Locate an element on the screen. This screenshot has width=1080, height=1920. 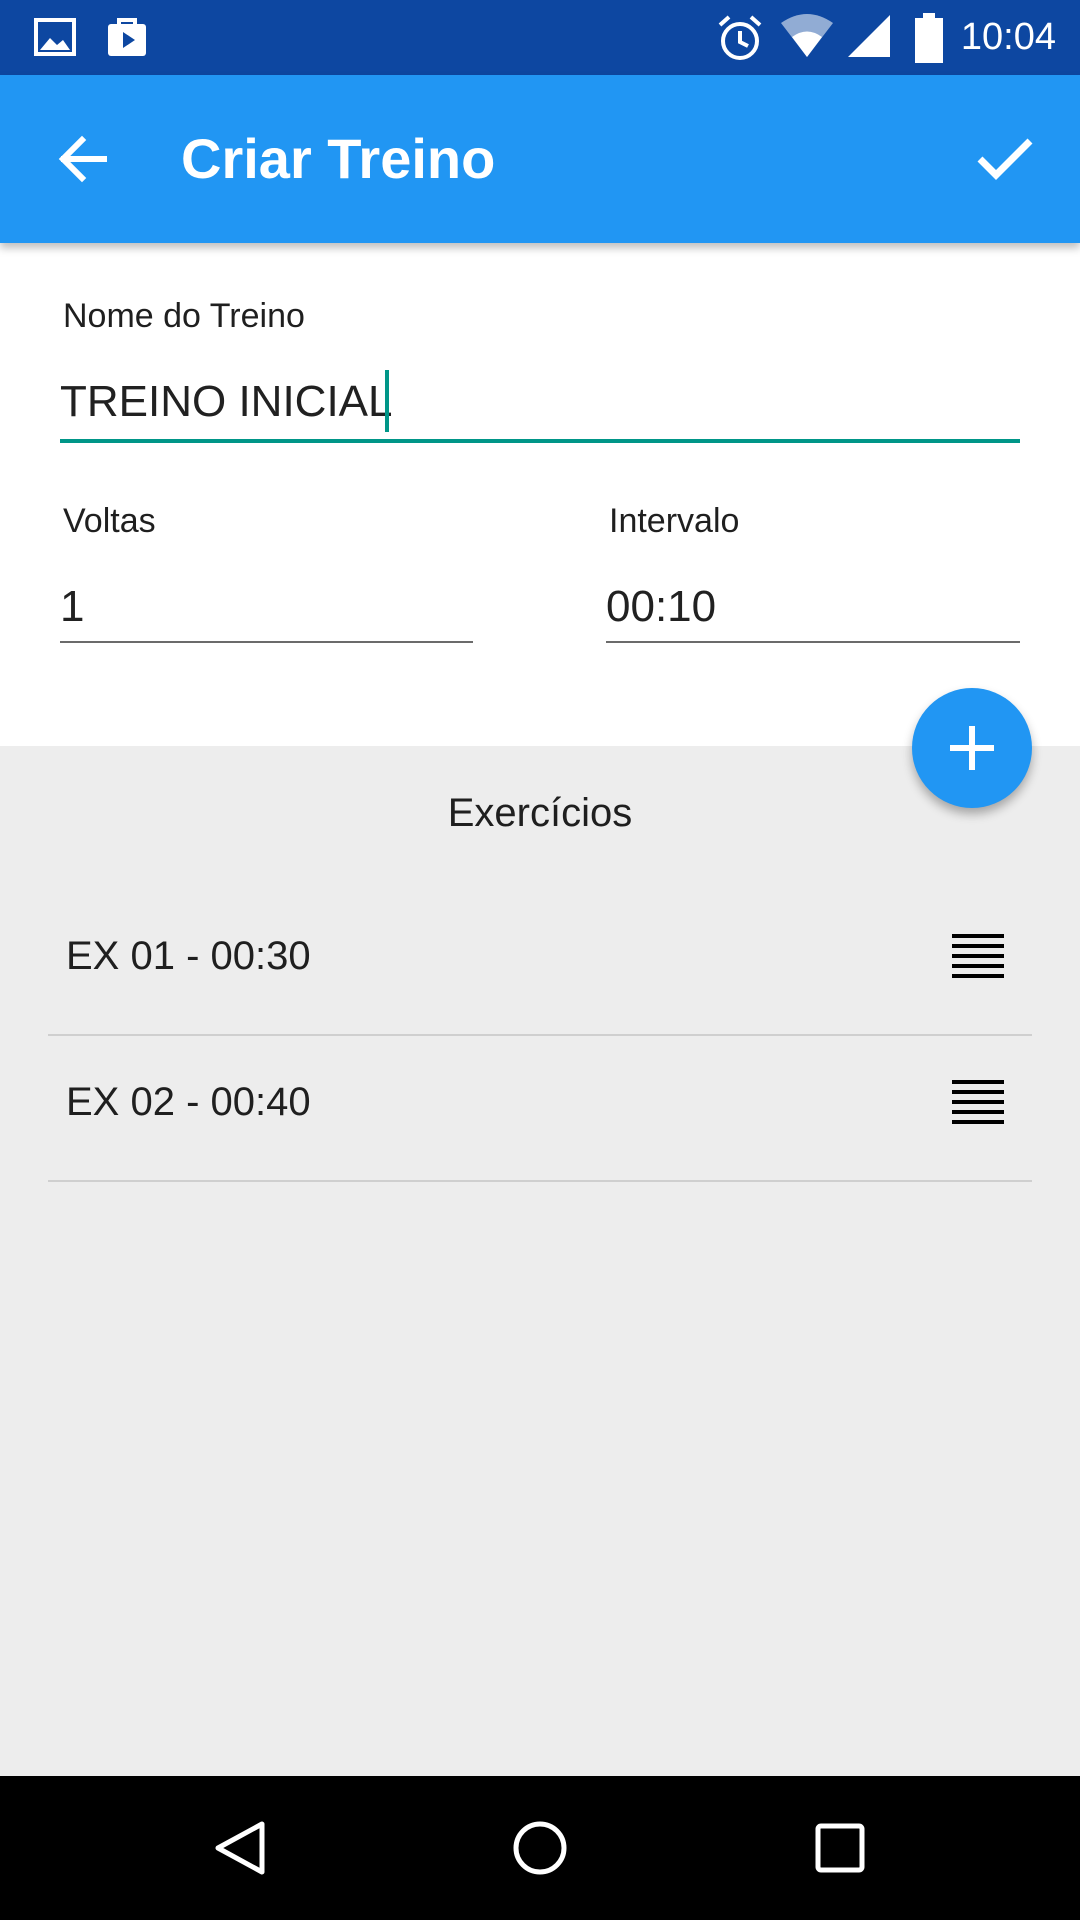
arrow-back-icon is located at coordinates (84, 159).